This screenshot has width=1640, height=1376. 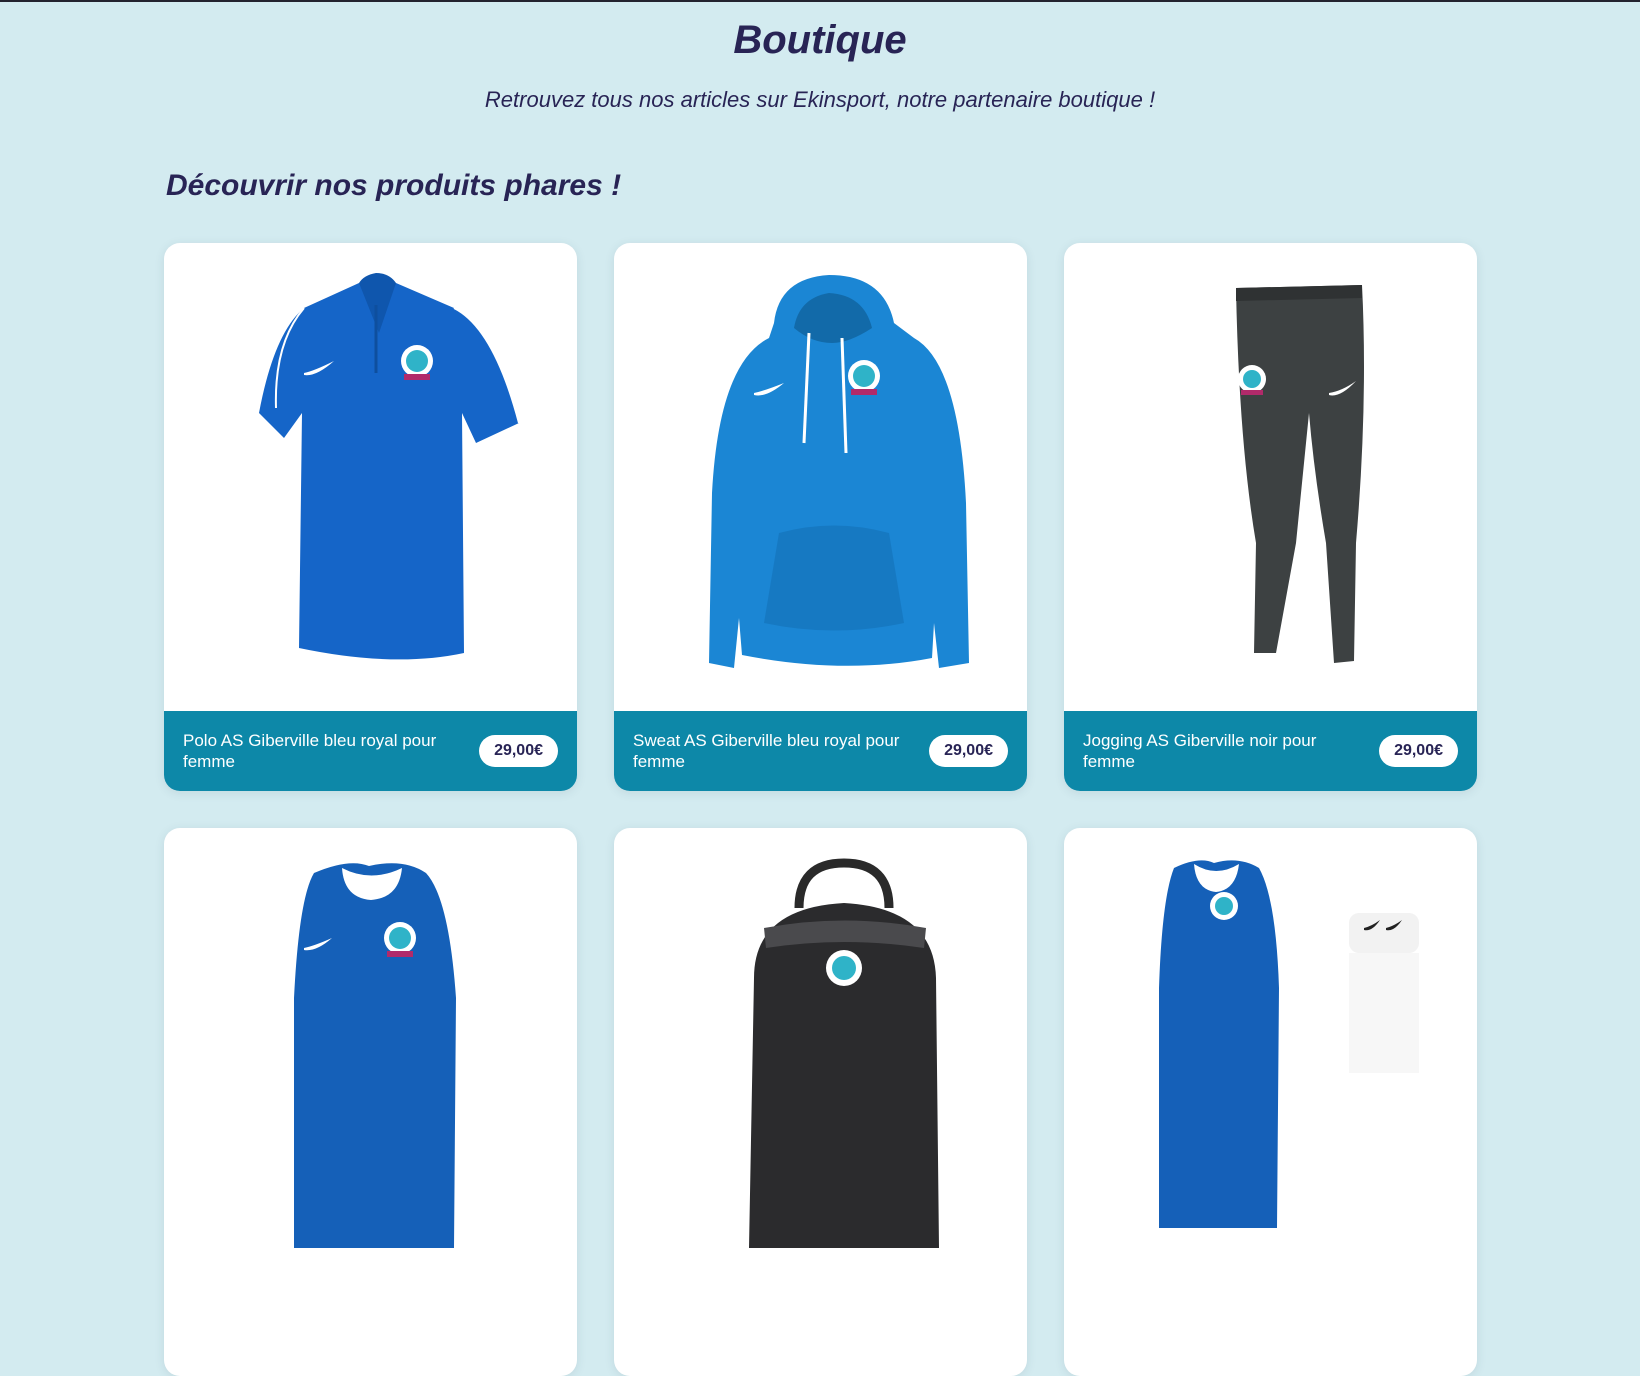 What do you see at coordinates (320, 751) in the screenshot?
I see `product-name: Polo AS Giberville bleu royal pour femme` at bounding box center [320, 751].